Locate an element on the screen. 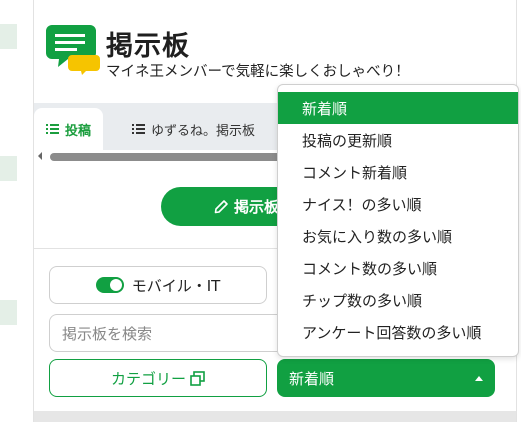  search-placeholder: 掲示板を検索 is located at coordinates (107, 333).